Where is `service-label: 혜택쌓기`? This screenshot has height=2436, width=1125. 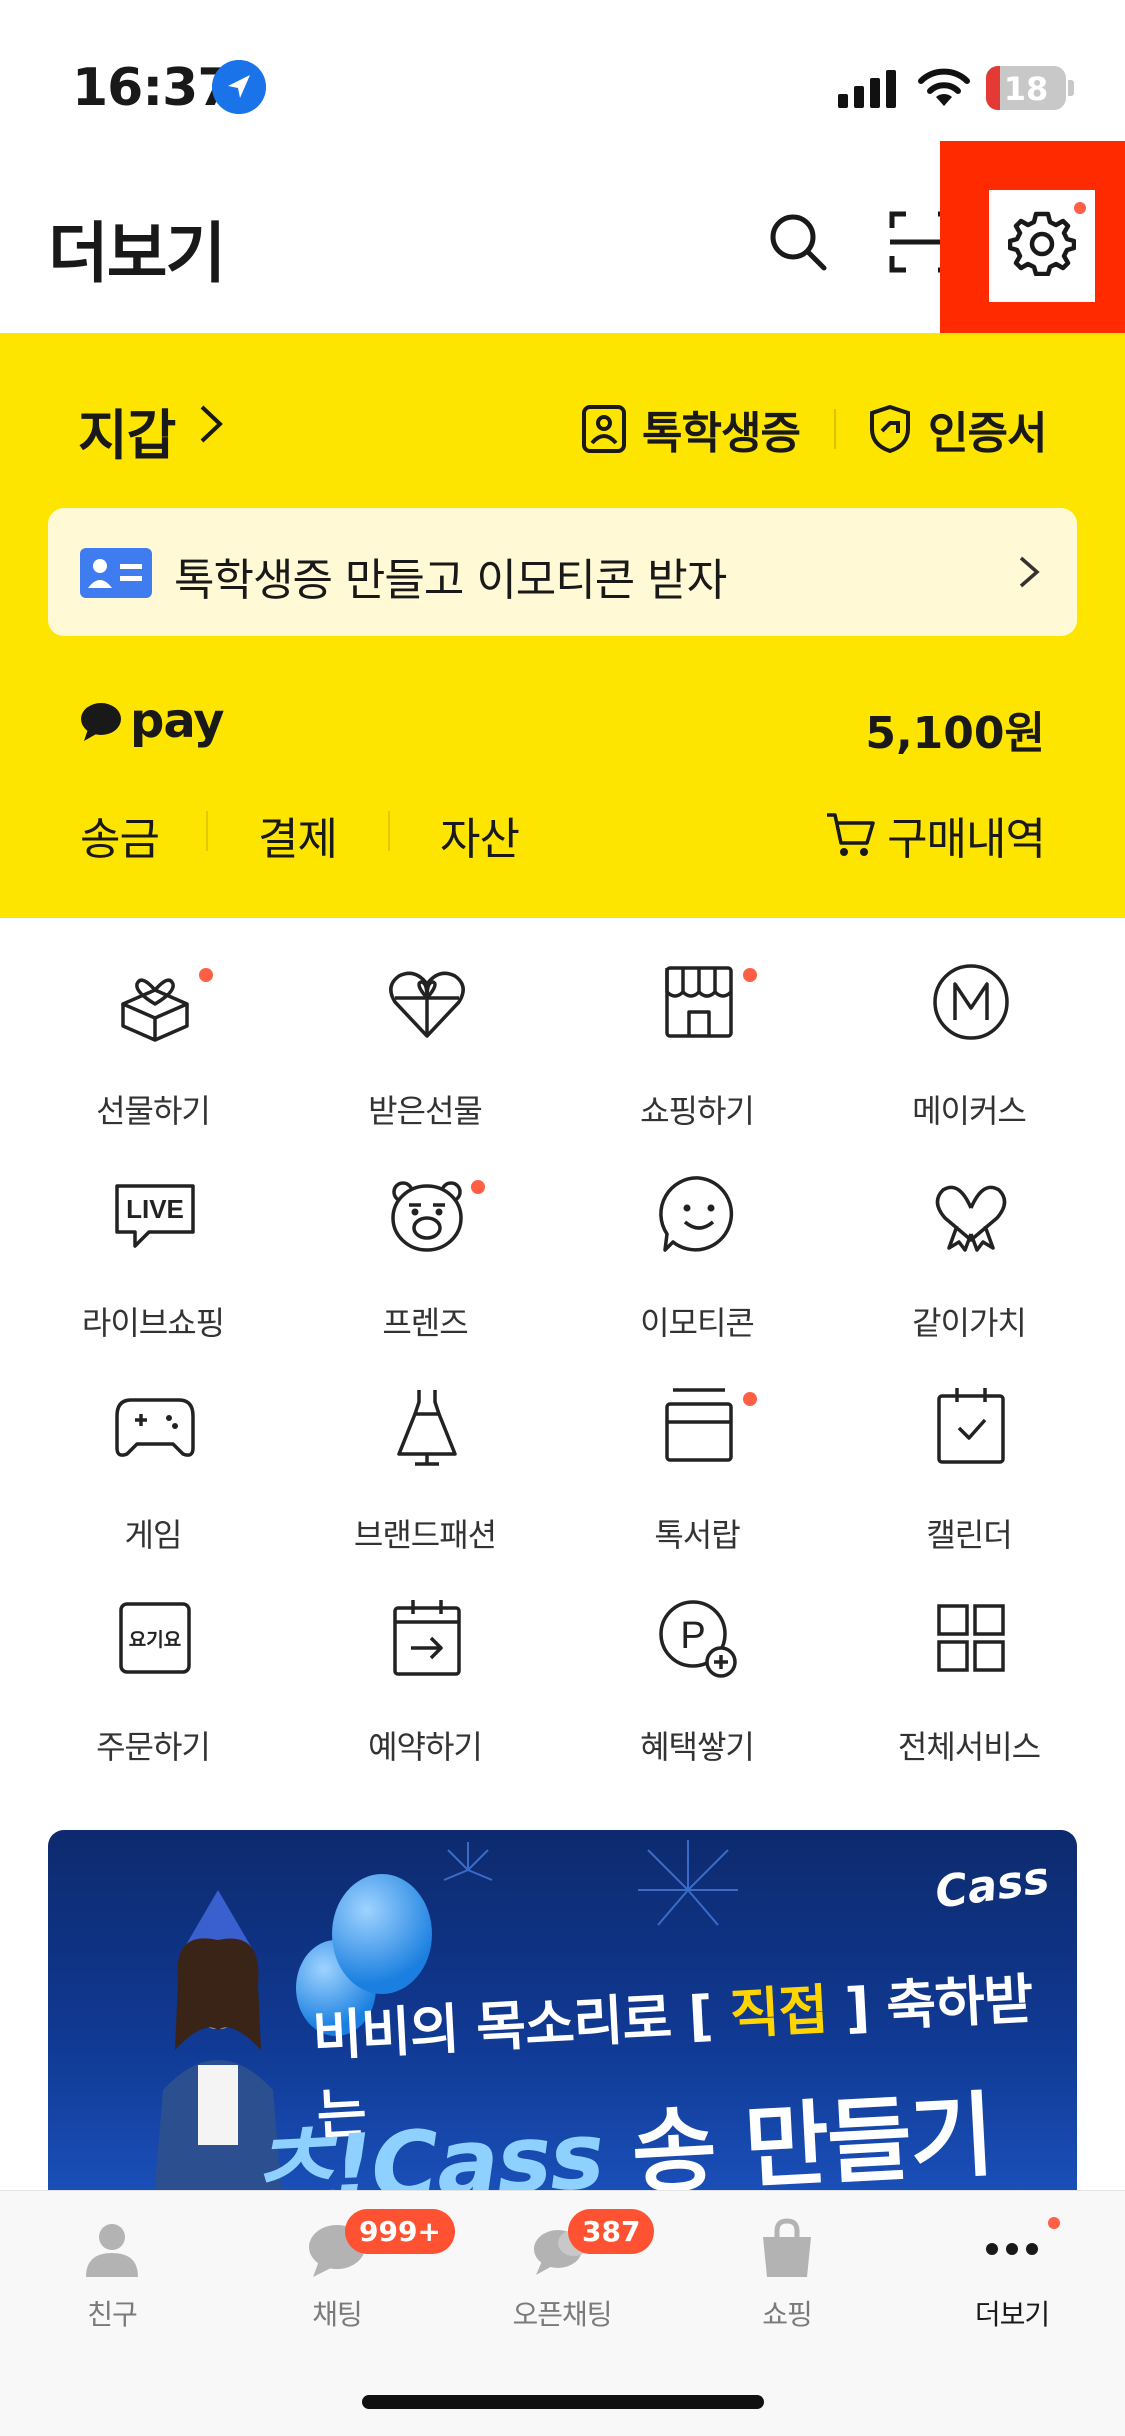 service-label: 혜택쌓기 is located at coordinates (697, 1747).